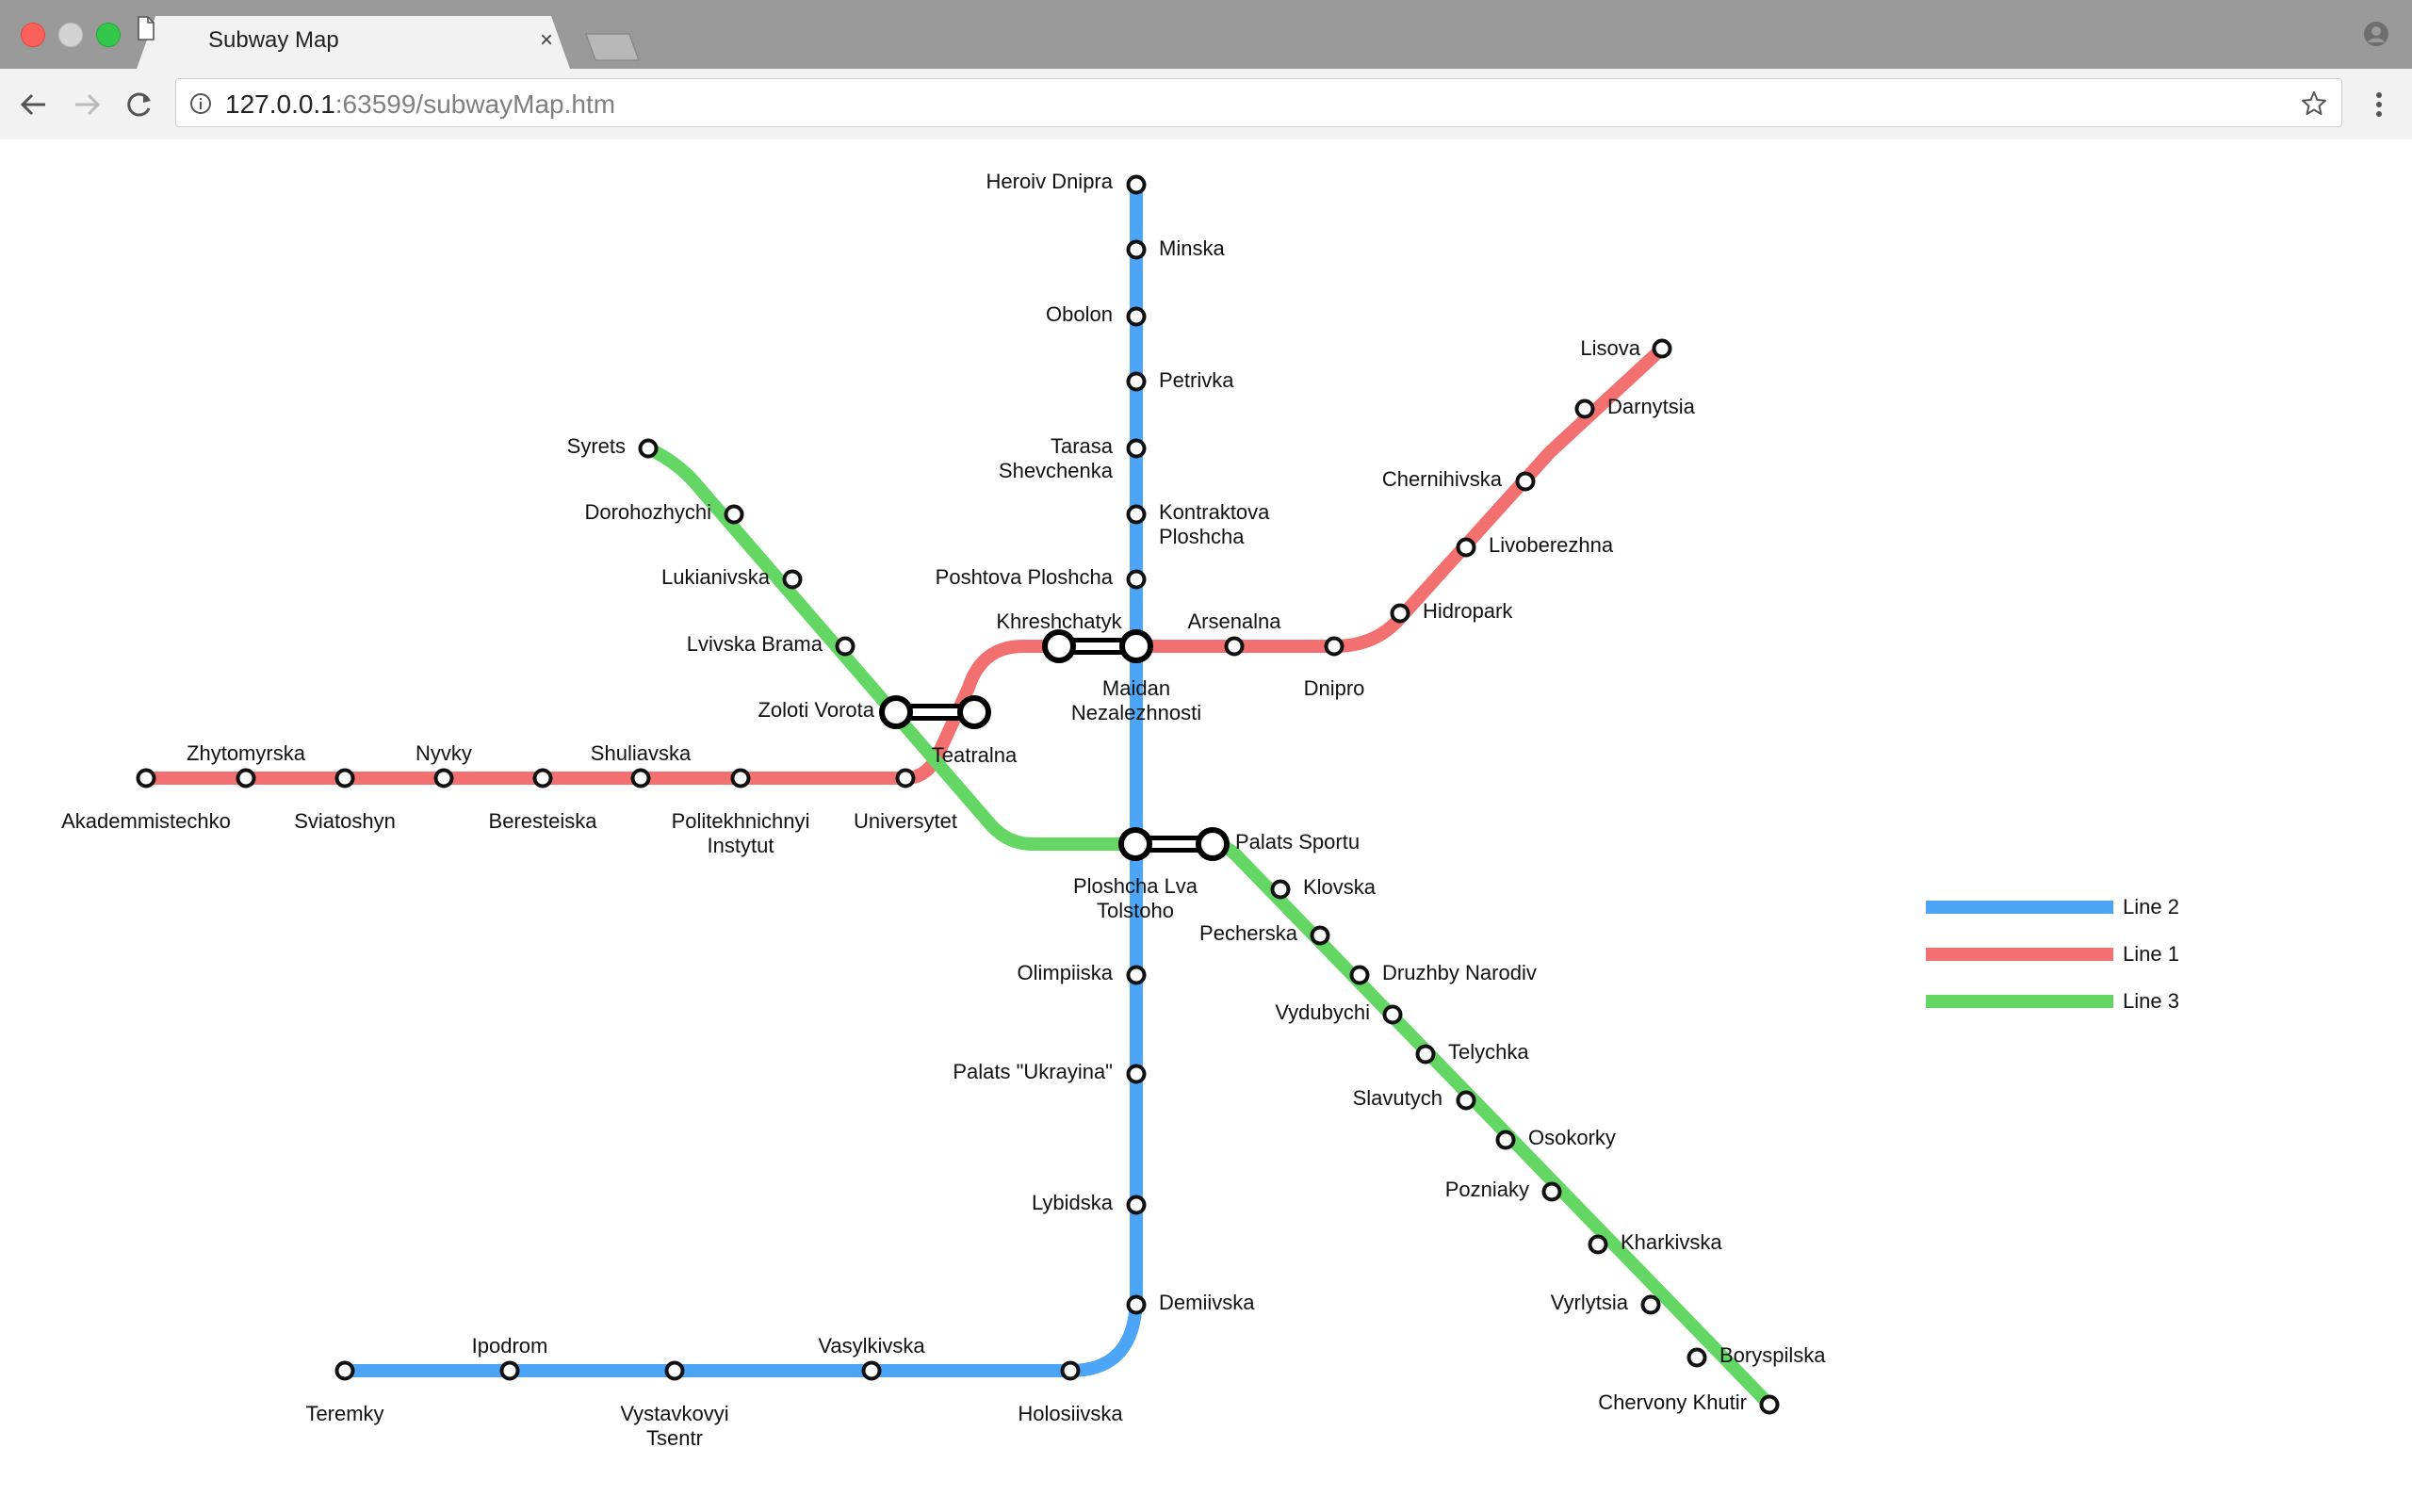 This screenshot has height=1512, width=2412. Describe the element at coordinates (1050, 1072) in the screenshot. I see `station-palats-ukrayina: Palats "Ukrayina"` at that location.